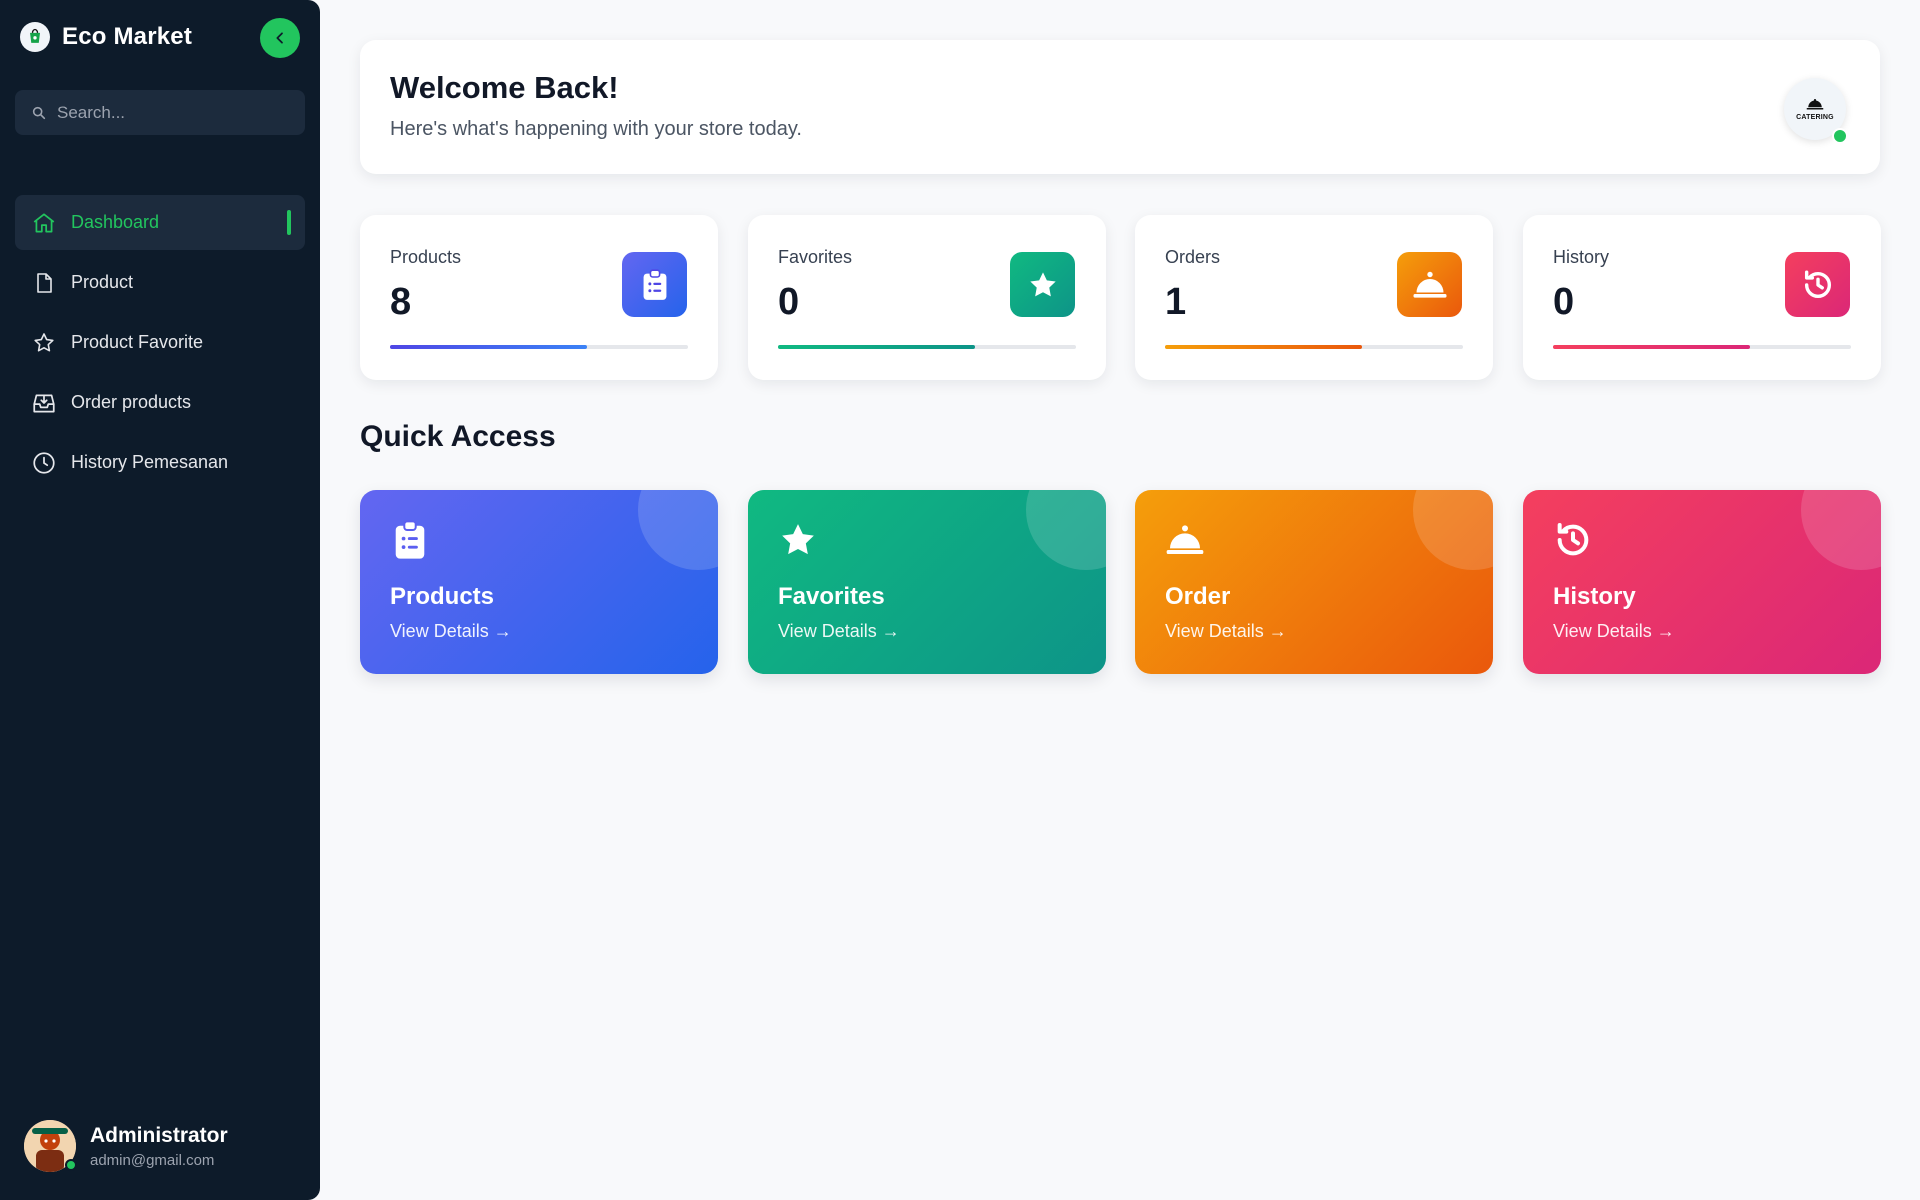 The width and height of the screenshot is (1920, 1200). I want to click on quick-access-order: Order View Details →, so click(1314, 582).